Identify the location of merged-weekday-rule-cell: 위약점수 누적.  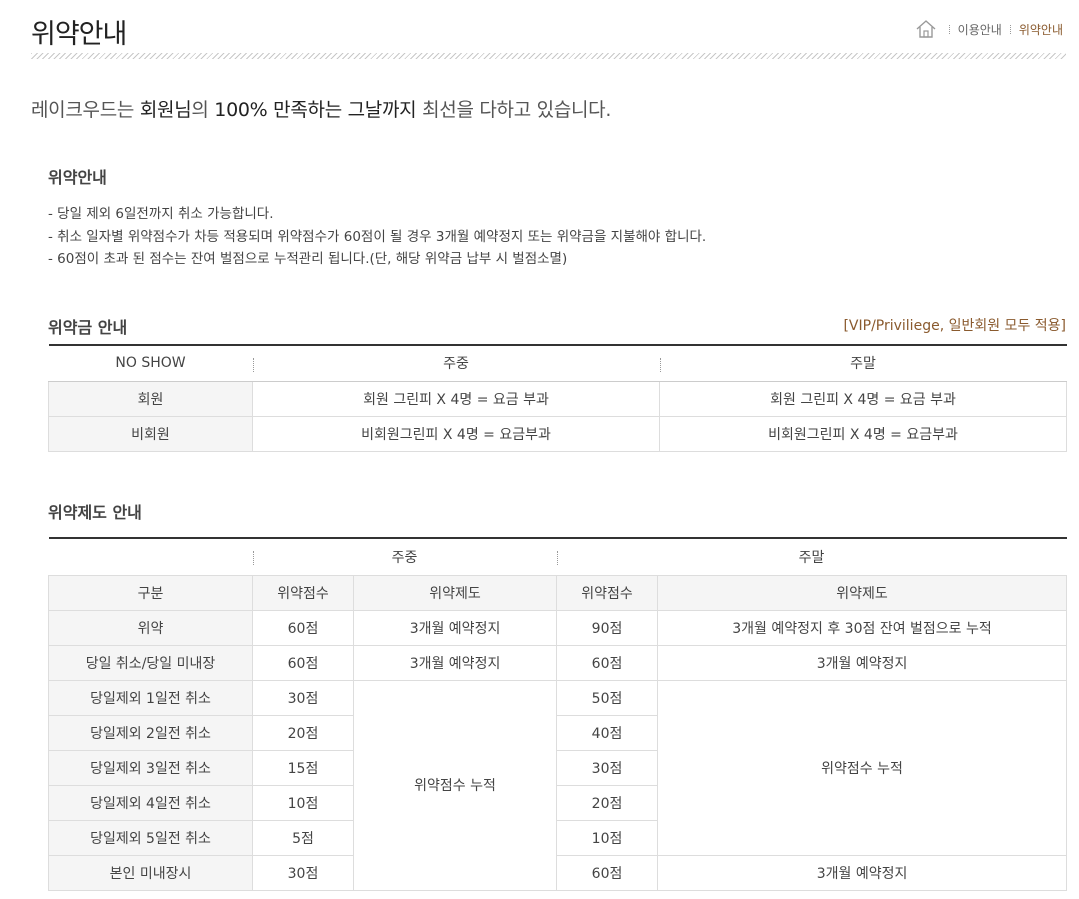
(455, 785).